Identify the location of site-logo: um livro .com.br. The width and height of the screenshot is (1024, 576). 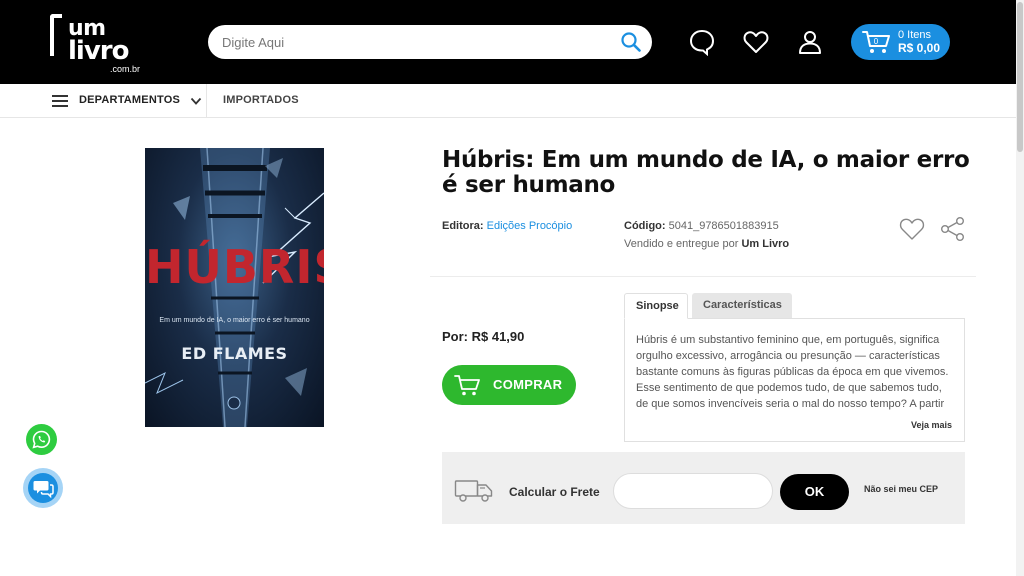
(100, 44).